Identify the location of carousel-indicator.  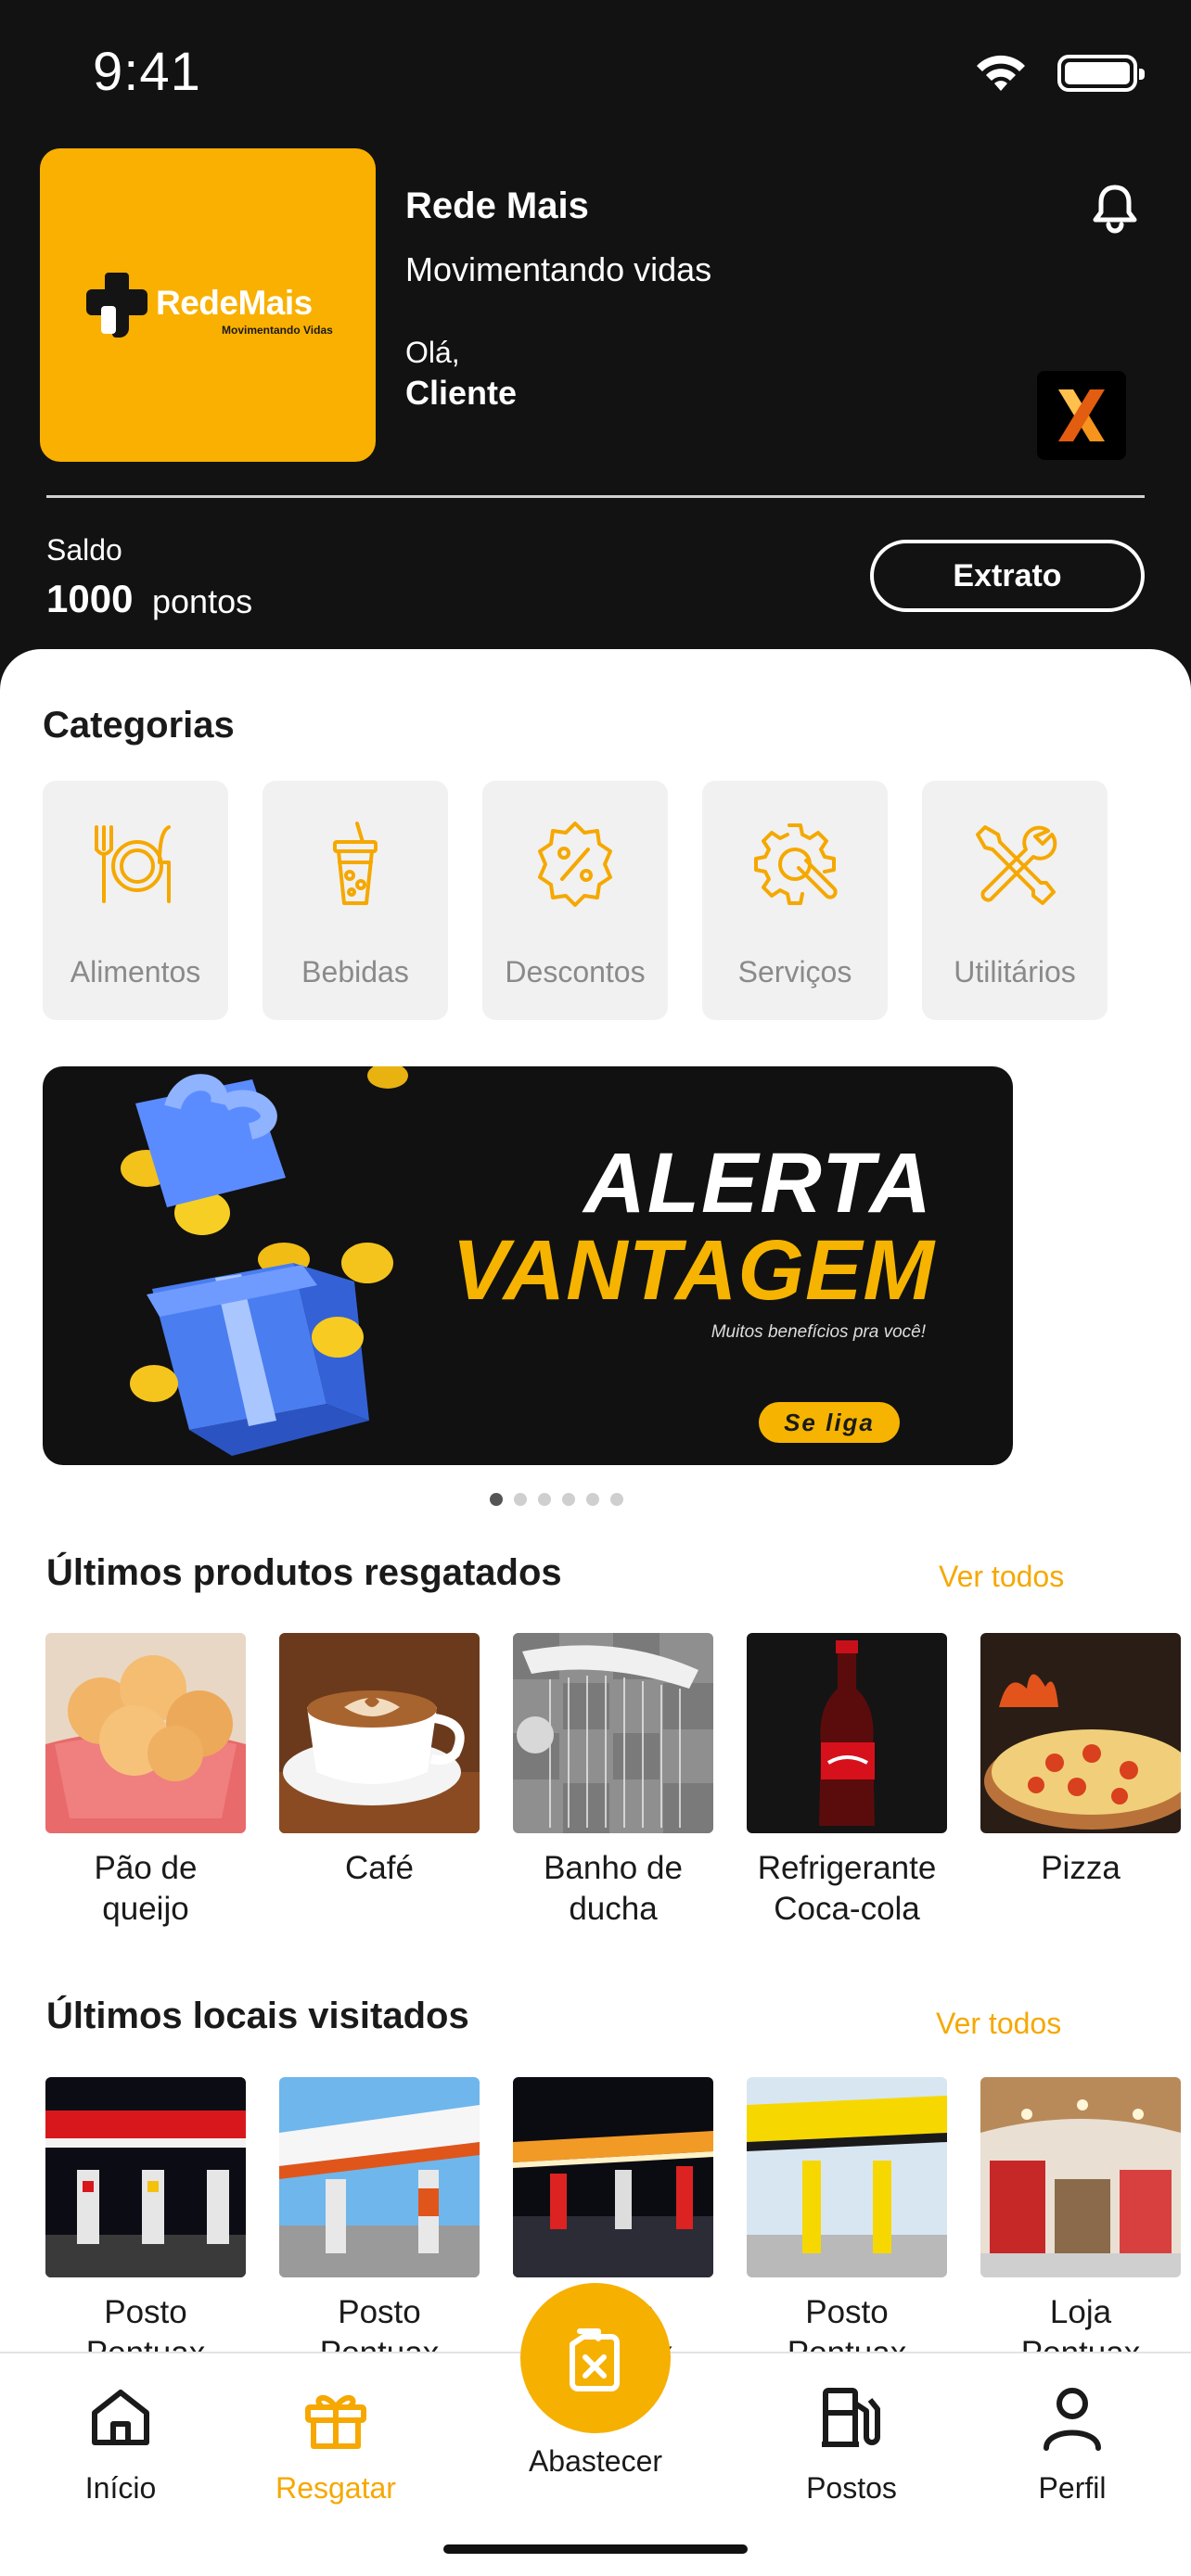
(556, 1499).